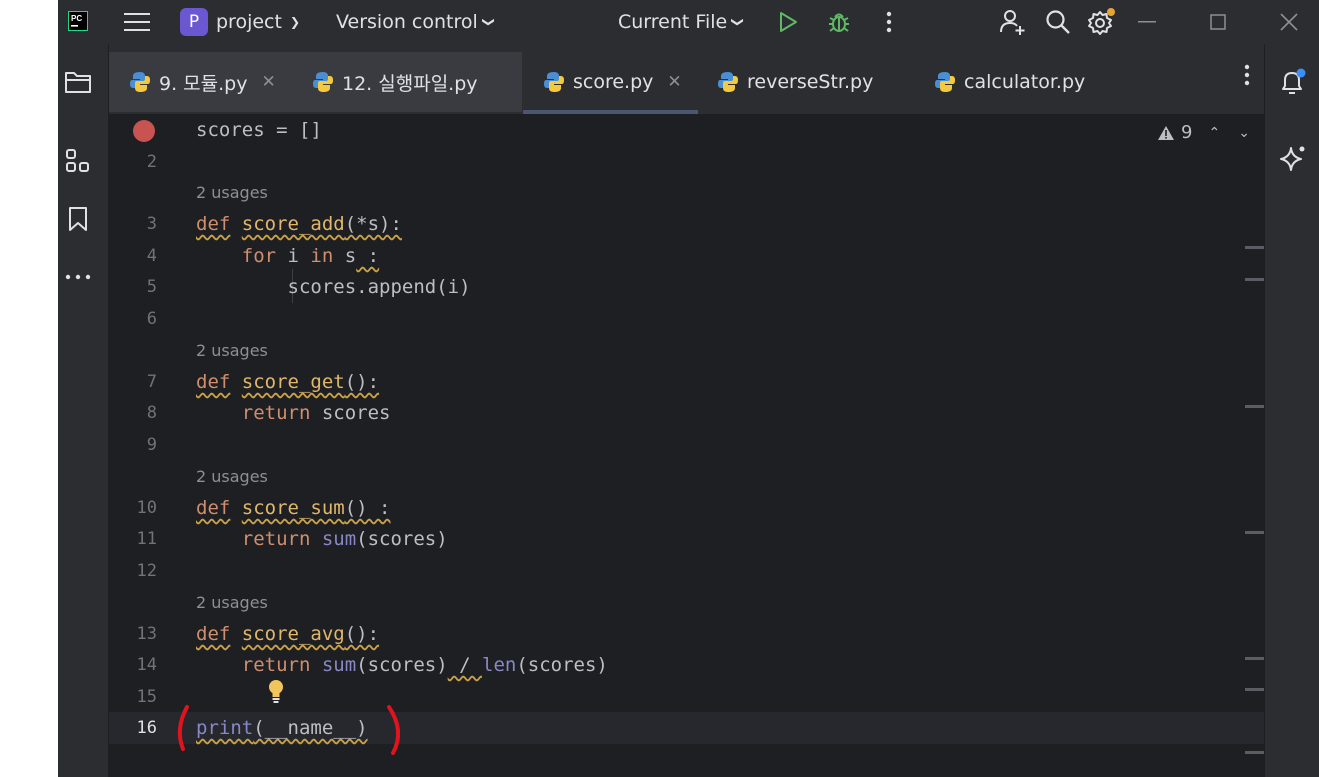  I want to click on notifications-button, so click(1292, 85).